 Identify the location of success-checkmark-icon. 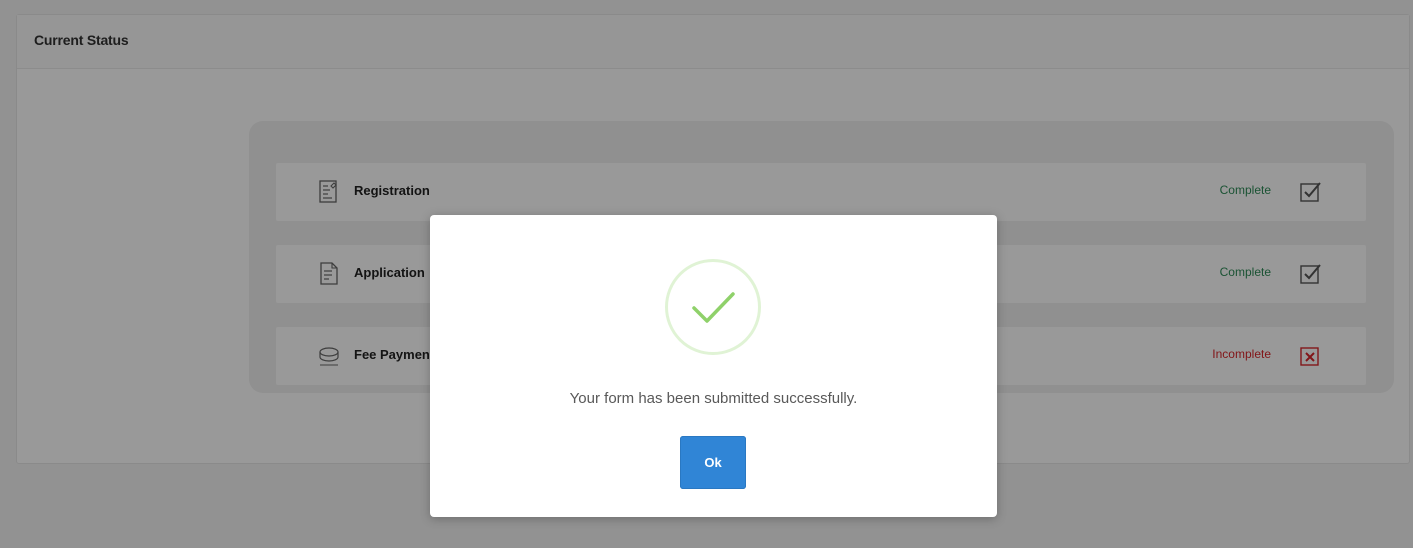
(713, 307).